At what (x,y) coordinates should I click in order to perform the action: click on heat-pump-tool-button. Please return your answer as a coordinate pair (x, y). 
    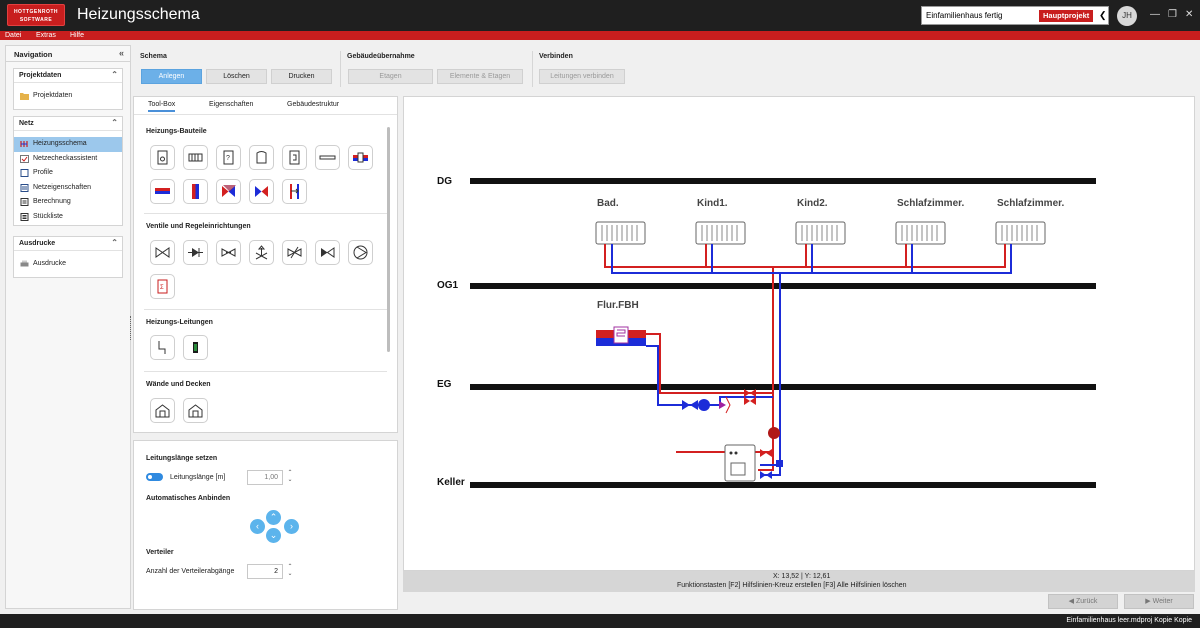
    Looking at the image, I should click on (294, 157).